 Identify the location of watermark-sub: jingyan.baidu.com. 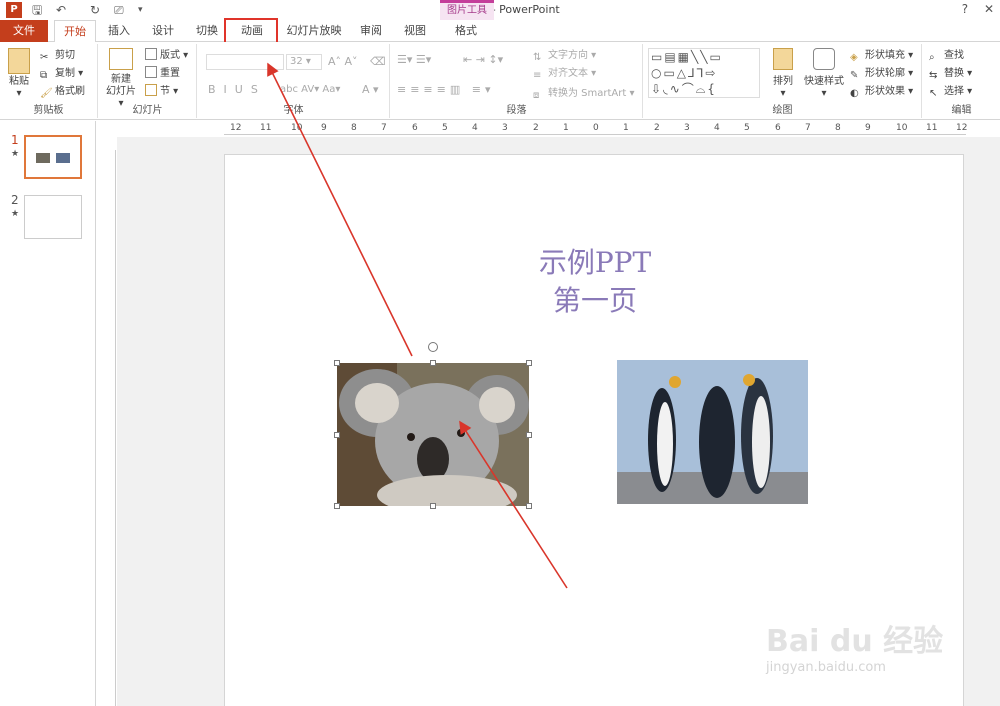
(826, 667).